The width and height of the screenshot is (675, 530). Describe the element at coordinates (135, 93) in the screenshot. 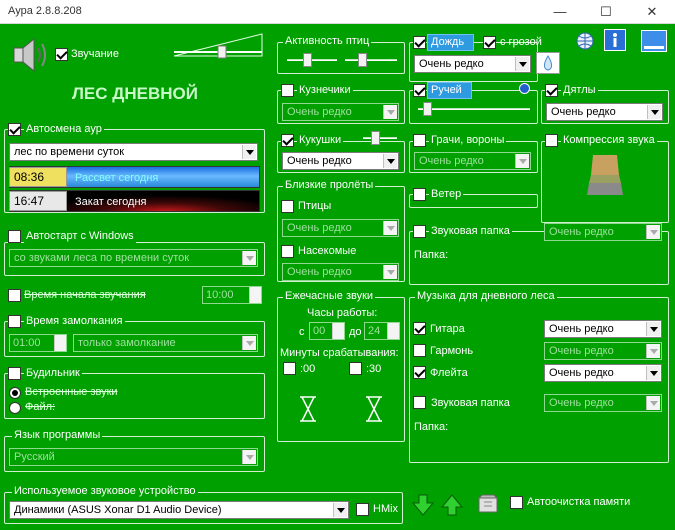

I see `scene-title: ЛЕС ДНЕВНОЙ` at that location.